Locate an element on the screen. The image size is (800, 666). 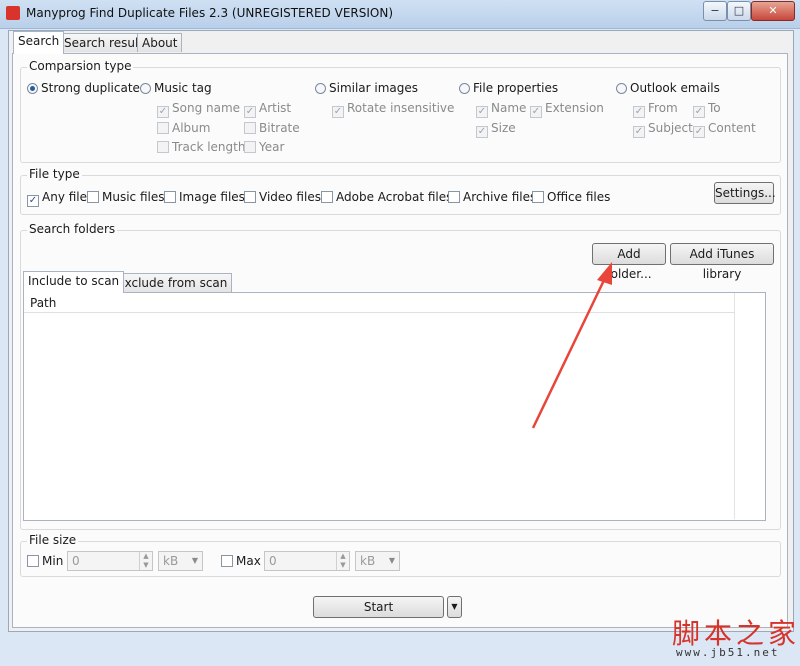
radio-label: Outlook emails is located at coordinates (675, 88).